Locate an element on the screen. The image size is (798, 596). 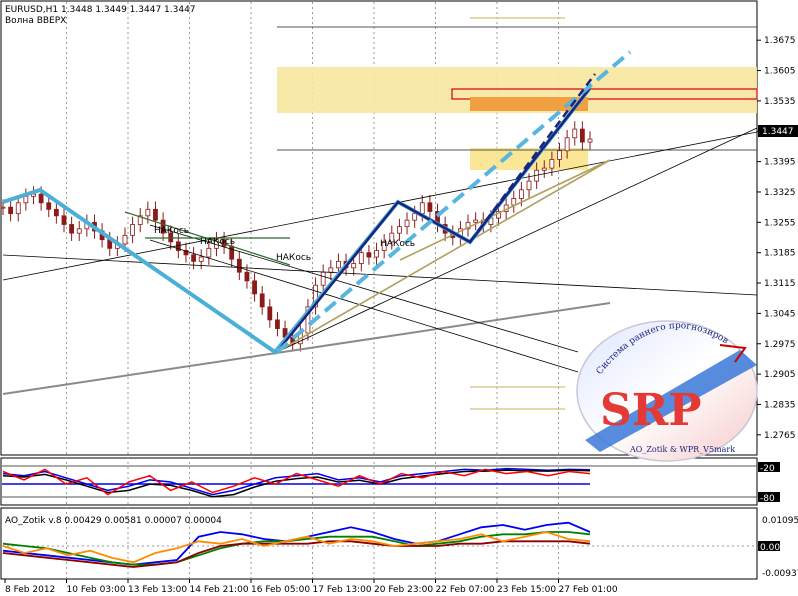
price-tick-label: 1.2835 is located at coordinates (780, 405).